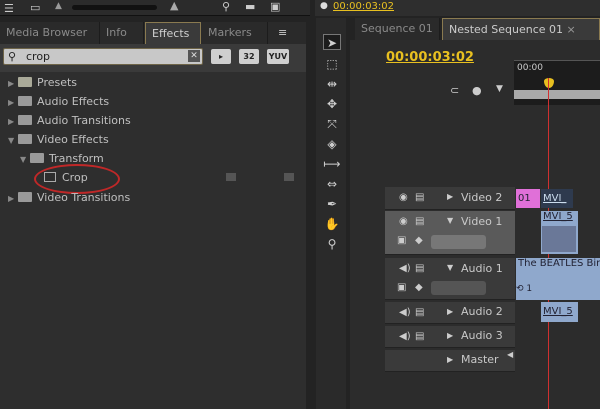  I want to click on slip-tool-icon: ⟼, so click(332, 164).